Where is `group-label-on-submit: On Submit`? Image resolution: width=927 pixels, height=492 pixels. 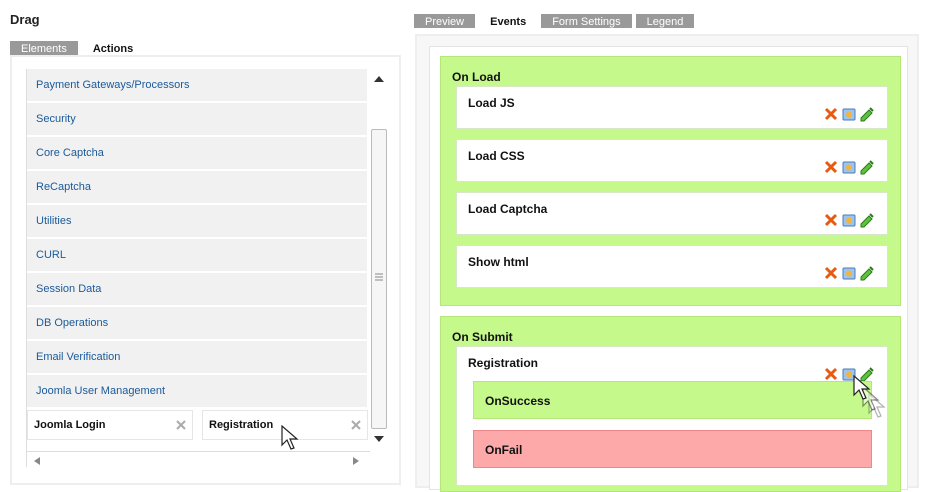 group-label-on-submit: On Submit is located at coordinates (482, 337).